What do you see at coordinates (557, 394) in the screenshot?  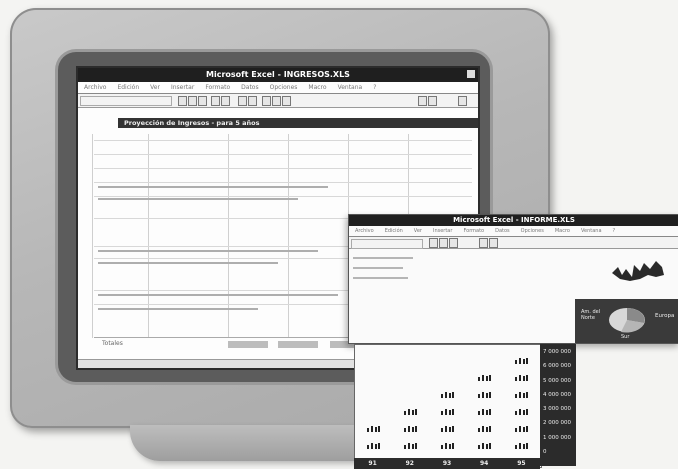 I see `y-tick-label: 4 000 000` at bounding box center [557, 394].